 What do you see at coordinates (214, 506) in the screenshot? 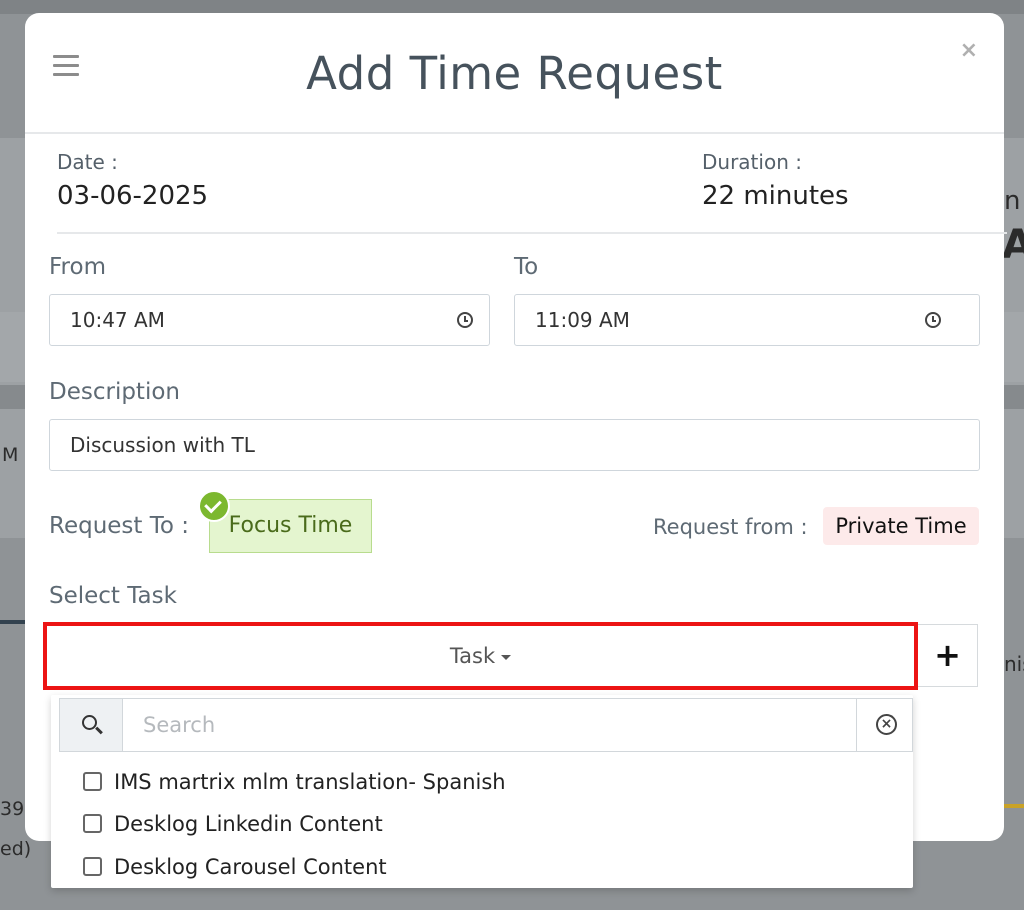
I see `check-circle-icon` at bounding box center [214, 506].